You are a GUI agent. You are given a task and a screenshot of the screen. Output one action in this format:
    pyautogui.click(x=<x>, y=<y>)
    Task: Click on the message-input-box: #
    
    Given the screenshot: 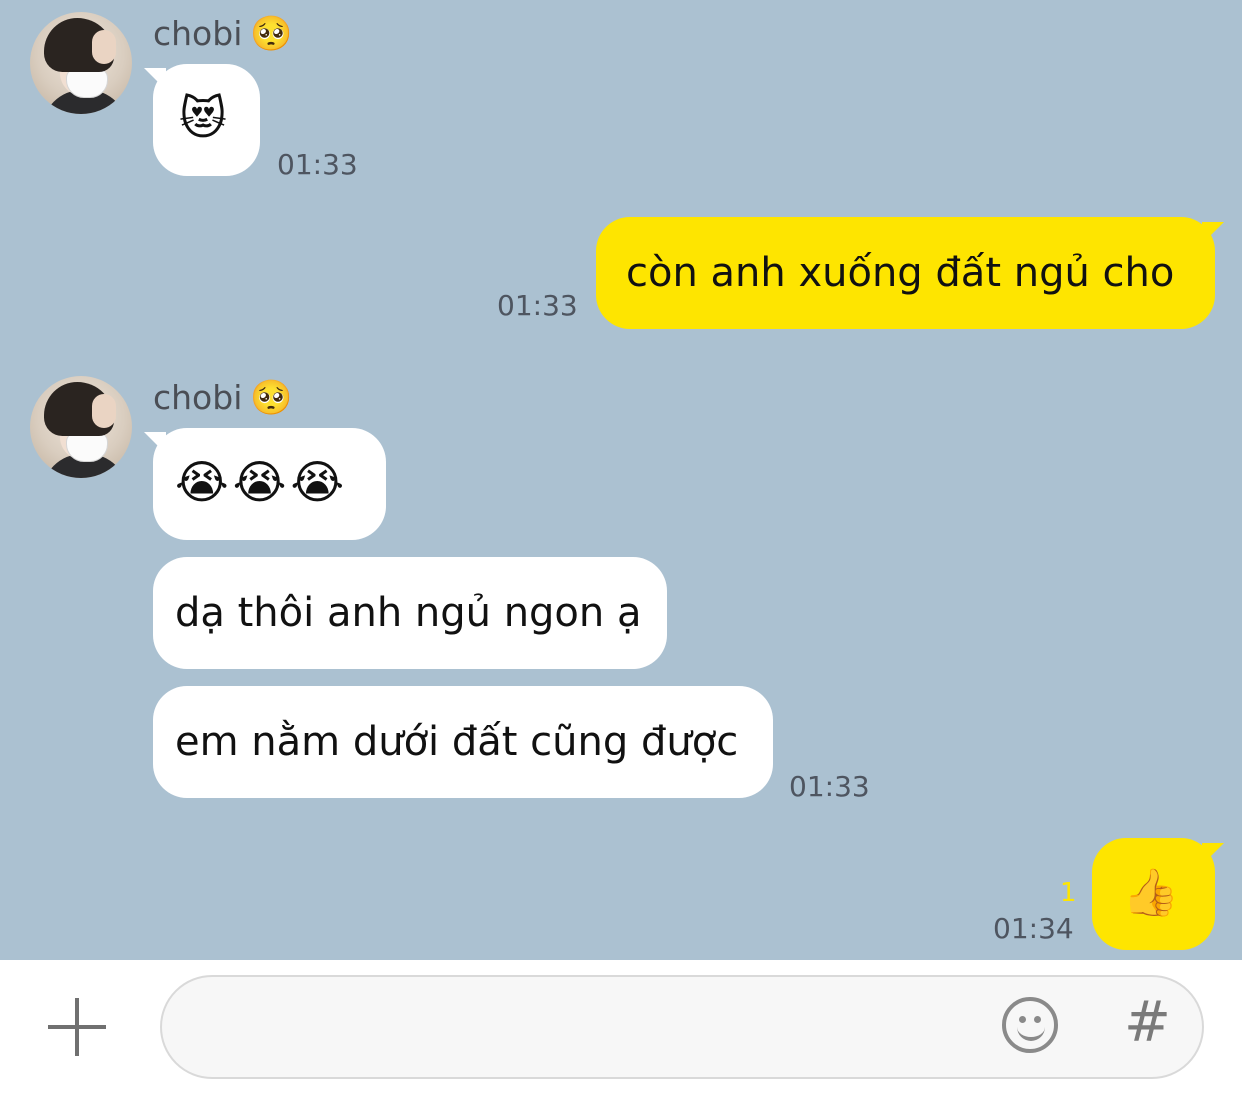 What is the action you would take?
    pyautogui.click(x=682, y=1027)
    